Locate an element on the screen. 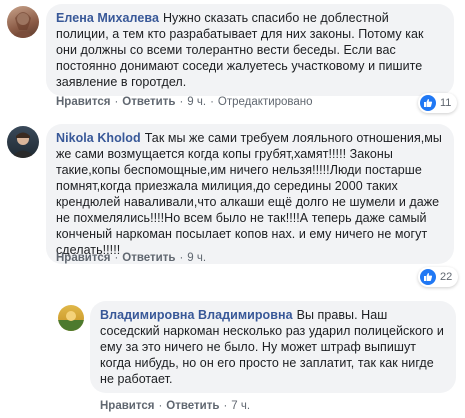  comment-author: Владимировна Владимировна is located at coordinates (196, 315).